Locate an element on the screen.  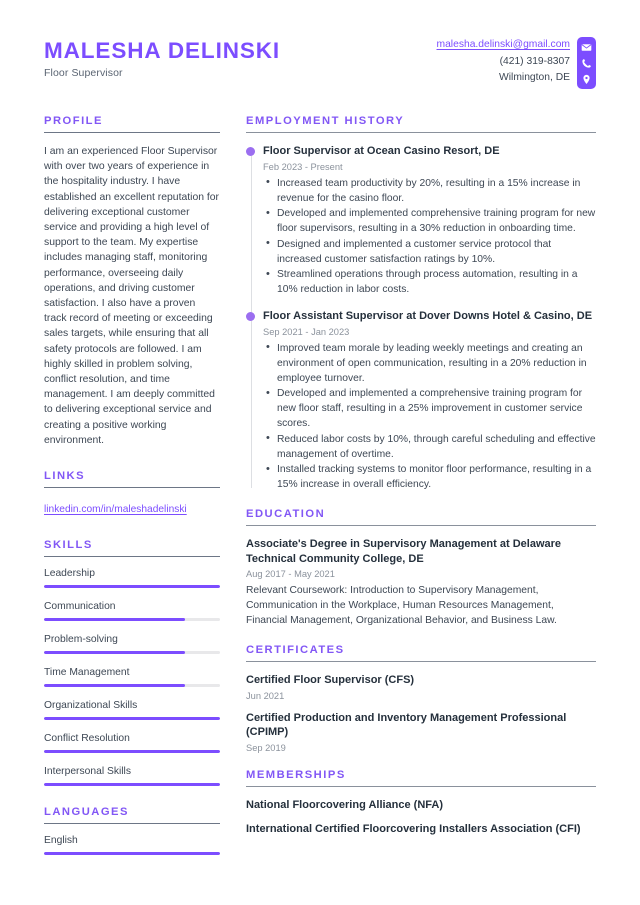
section-languages: LANGUAGES English is located at coordinates (132, 831).